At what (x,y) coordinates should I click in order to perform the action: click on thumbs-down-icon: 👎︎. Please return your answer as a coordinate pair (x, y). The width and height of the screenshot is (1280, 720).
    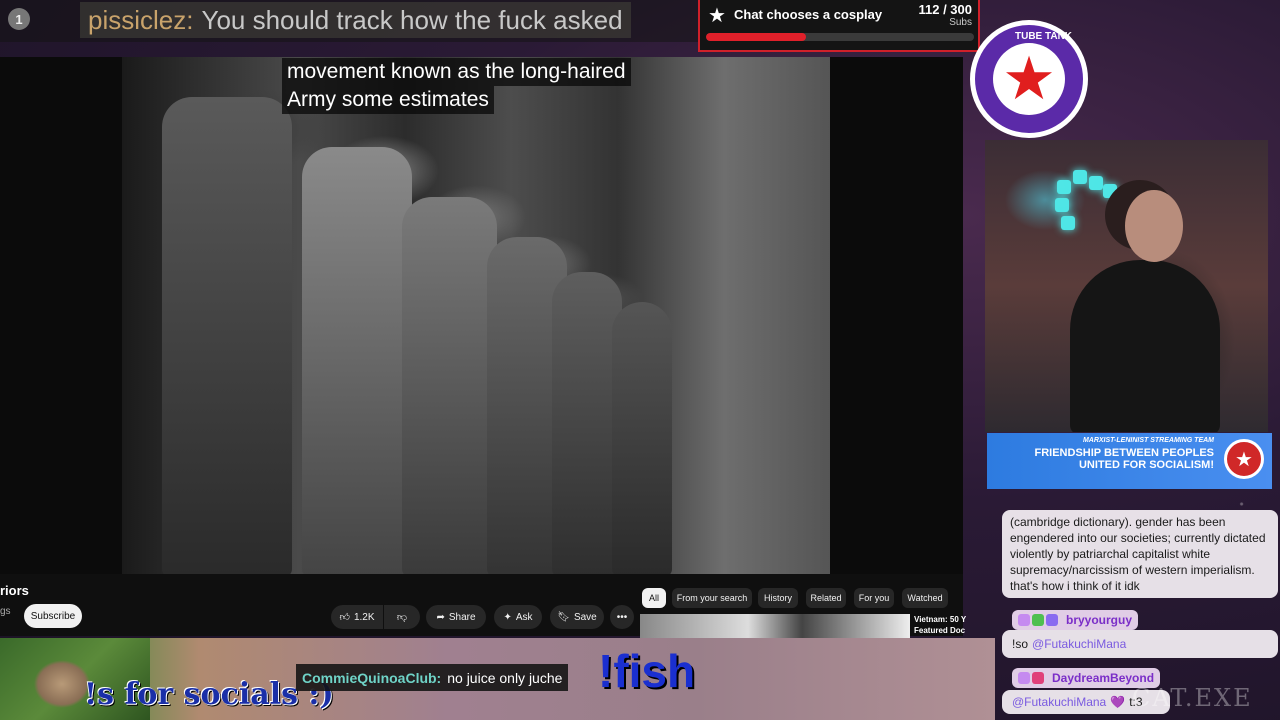
    Looking at the image, I should click on (402, 617).